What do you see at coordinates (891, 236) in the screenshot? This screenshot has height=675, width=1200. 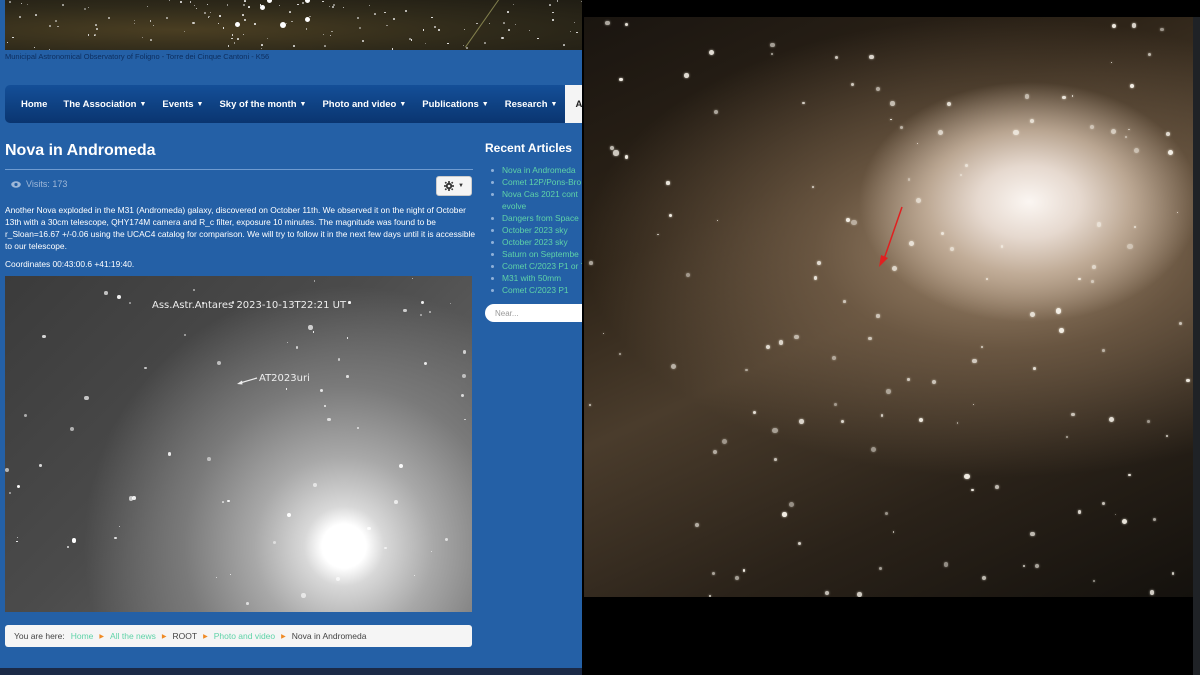 I see `red-arrow-annotation-icon` at bounding box center [891, 236].